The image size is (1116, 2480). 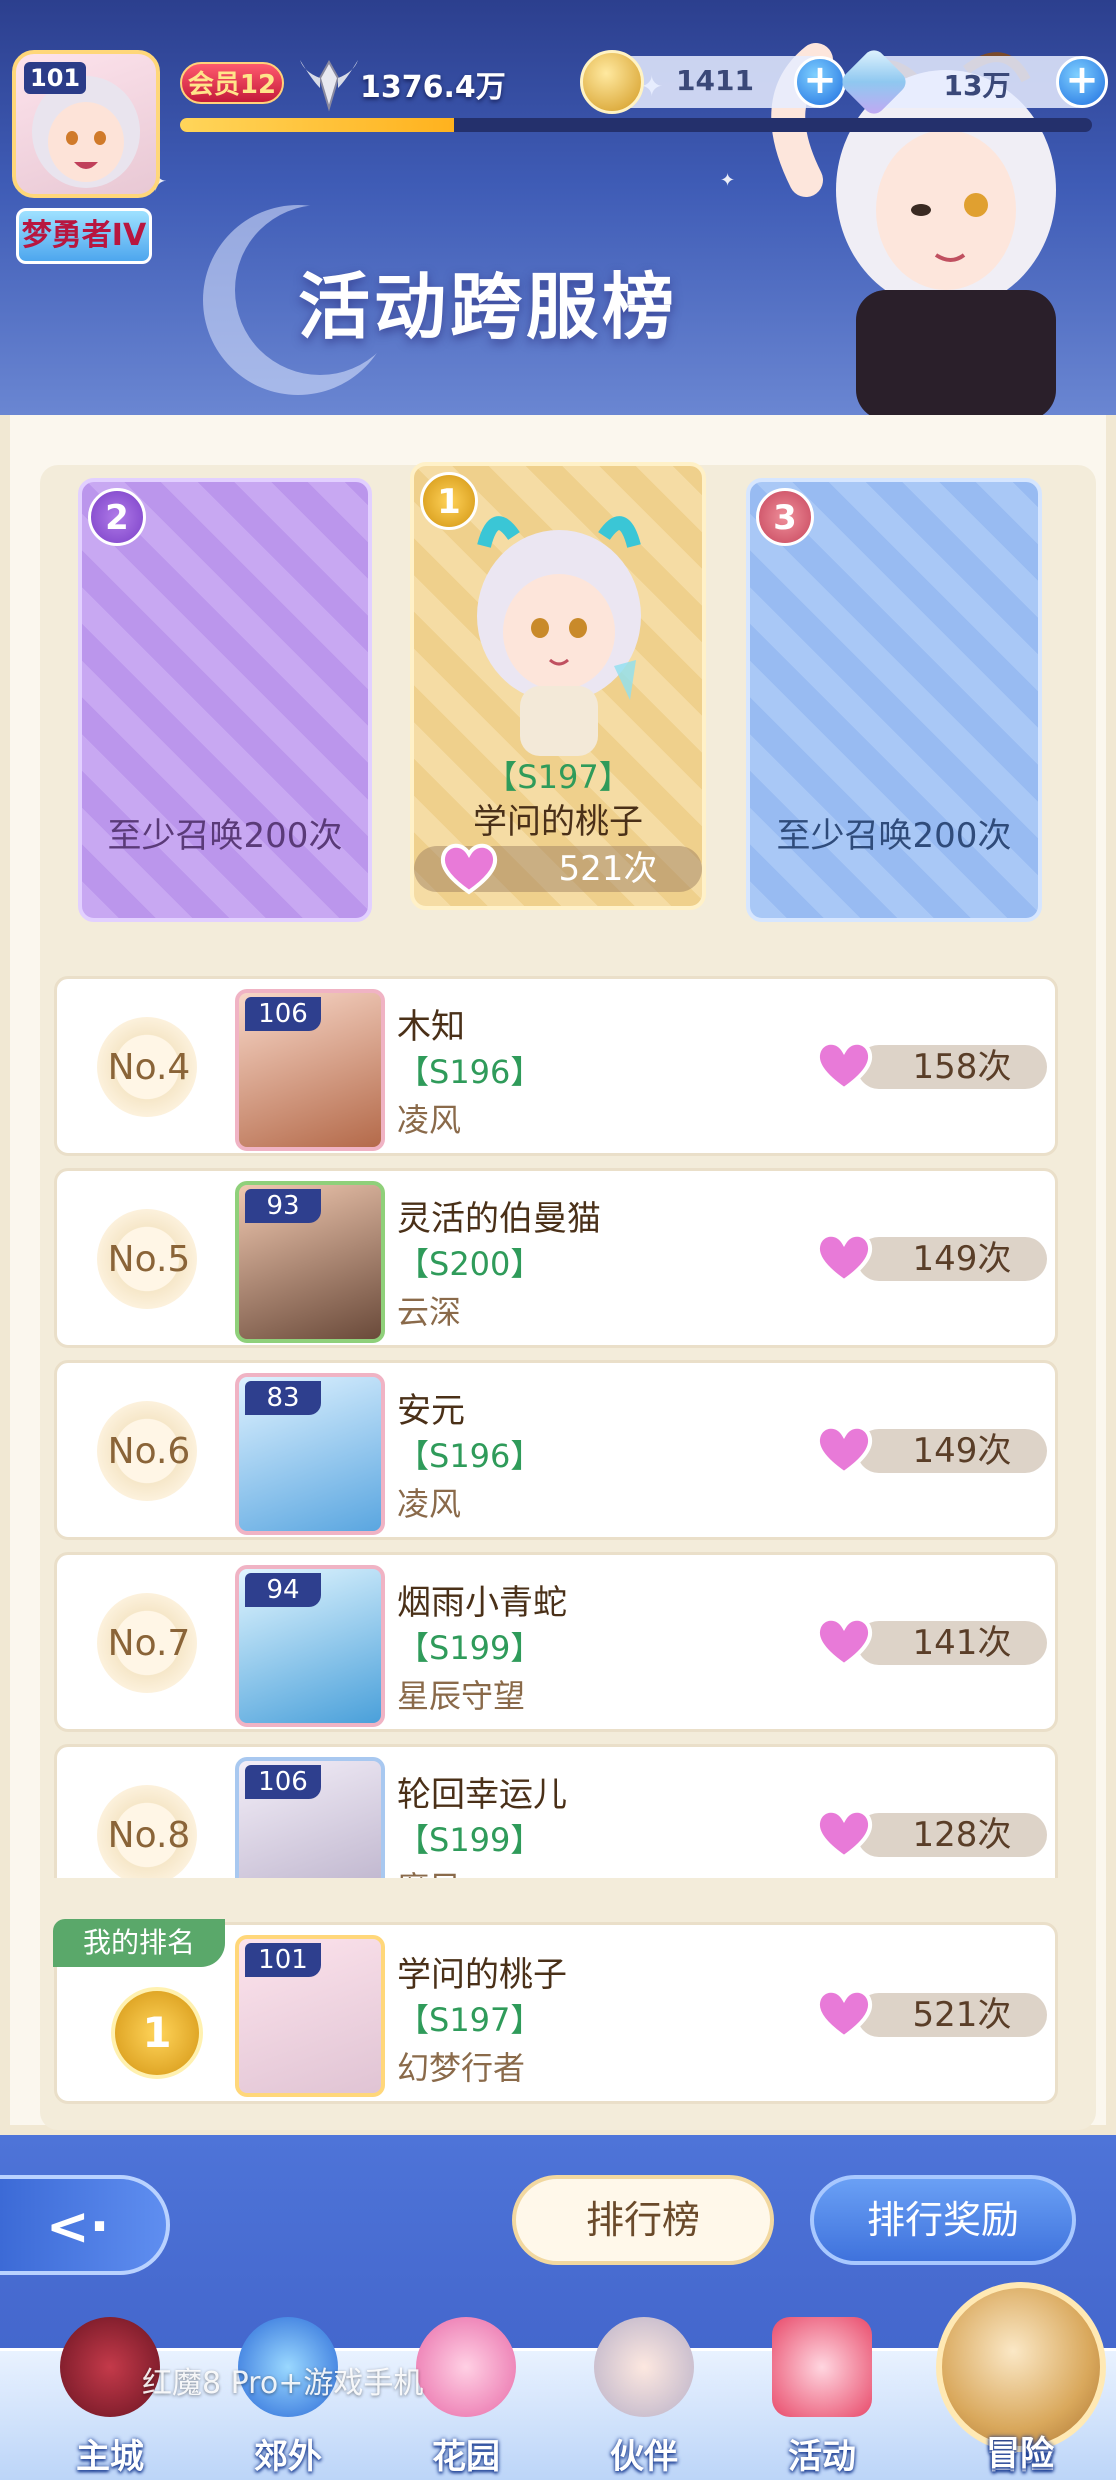 What do you see at coordinates (962, 1067) in the screenshot?
I see `summon-count: 158次` at bounding box center [962, 1067].